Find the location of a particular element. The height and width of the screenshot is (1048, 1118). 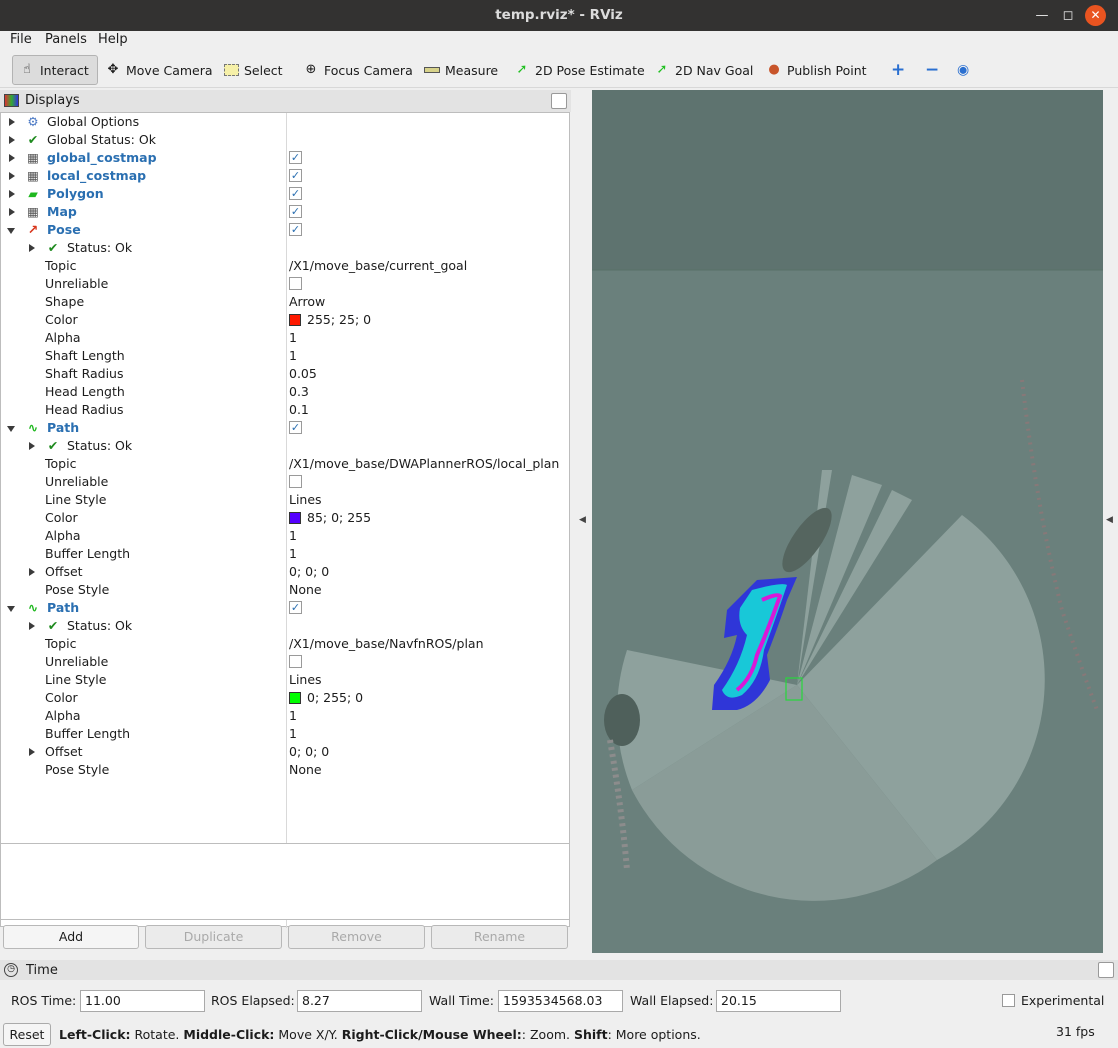

tree-row-path1: ∿ Path ✓ is located at coordinates (285, 428).